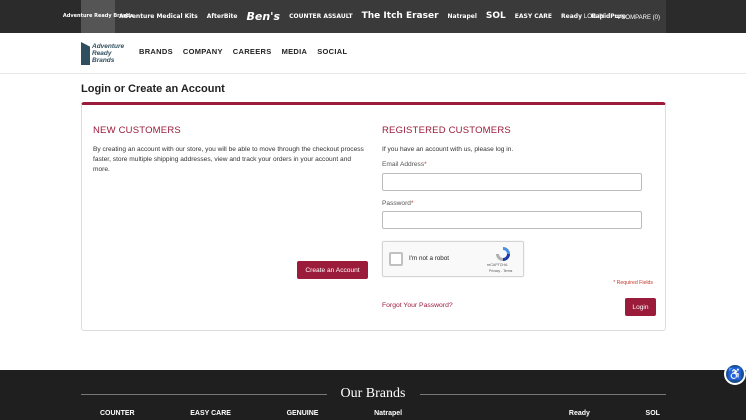  What do you see at coordinates (579, 413) in the screenshot?
I see `footer-brand-logo: Ready` at bounding box center [579, 413].